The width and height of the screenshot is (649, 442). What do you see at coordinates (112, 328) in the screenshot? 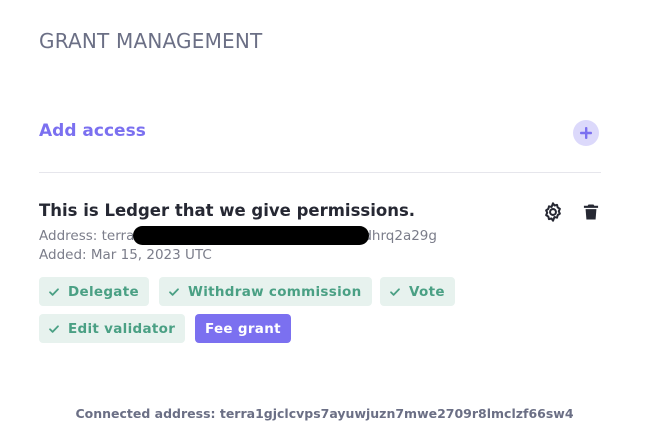
I see `permission-chip-edit-validator: Edit validator` at bounding box center [112, 328].